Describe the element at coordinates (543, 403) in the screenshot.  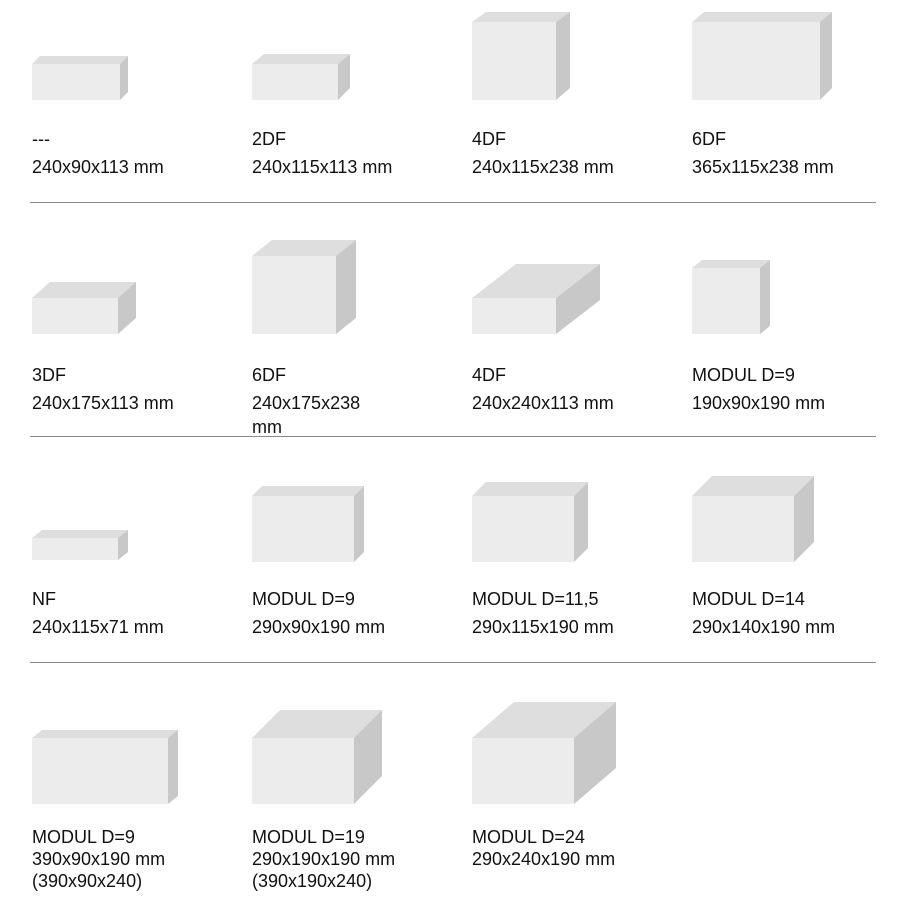
I see `brick-7-size: 240x240x113 mm` at that location.